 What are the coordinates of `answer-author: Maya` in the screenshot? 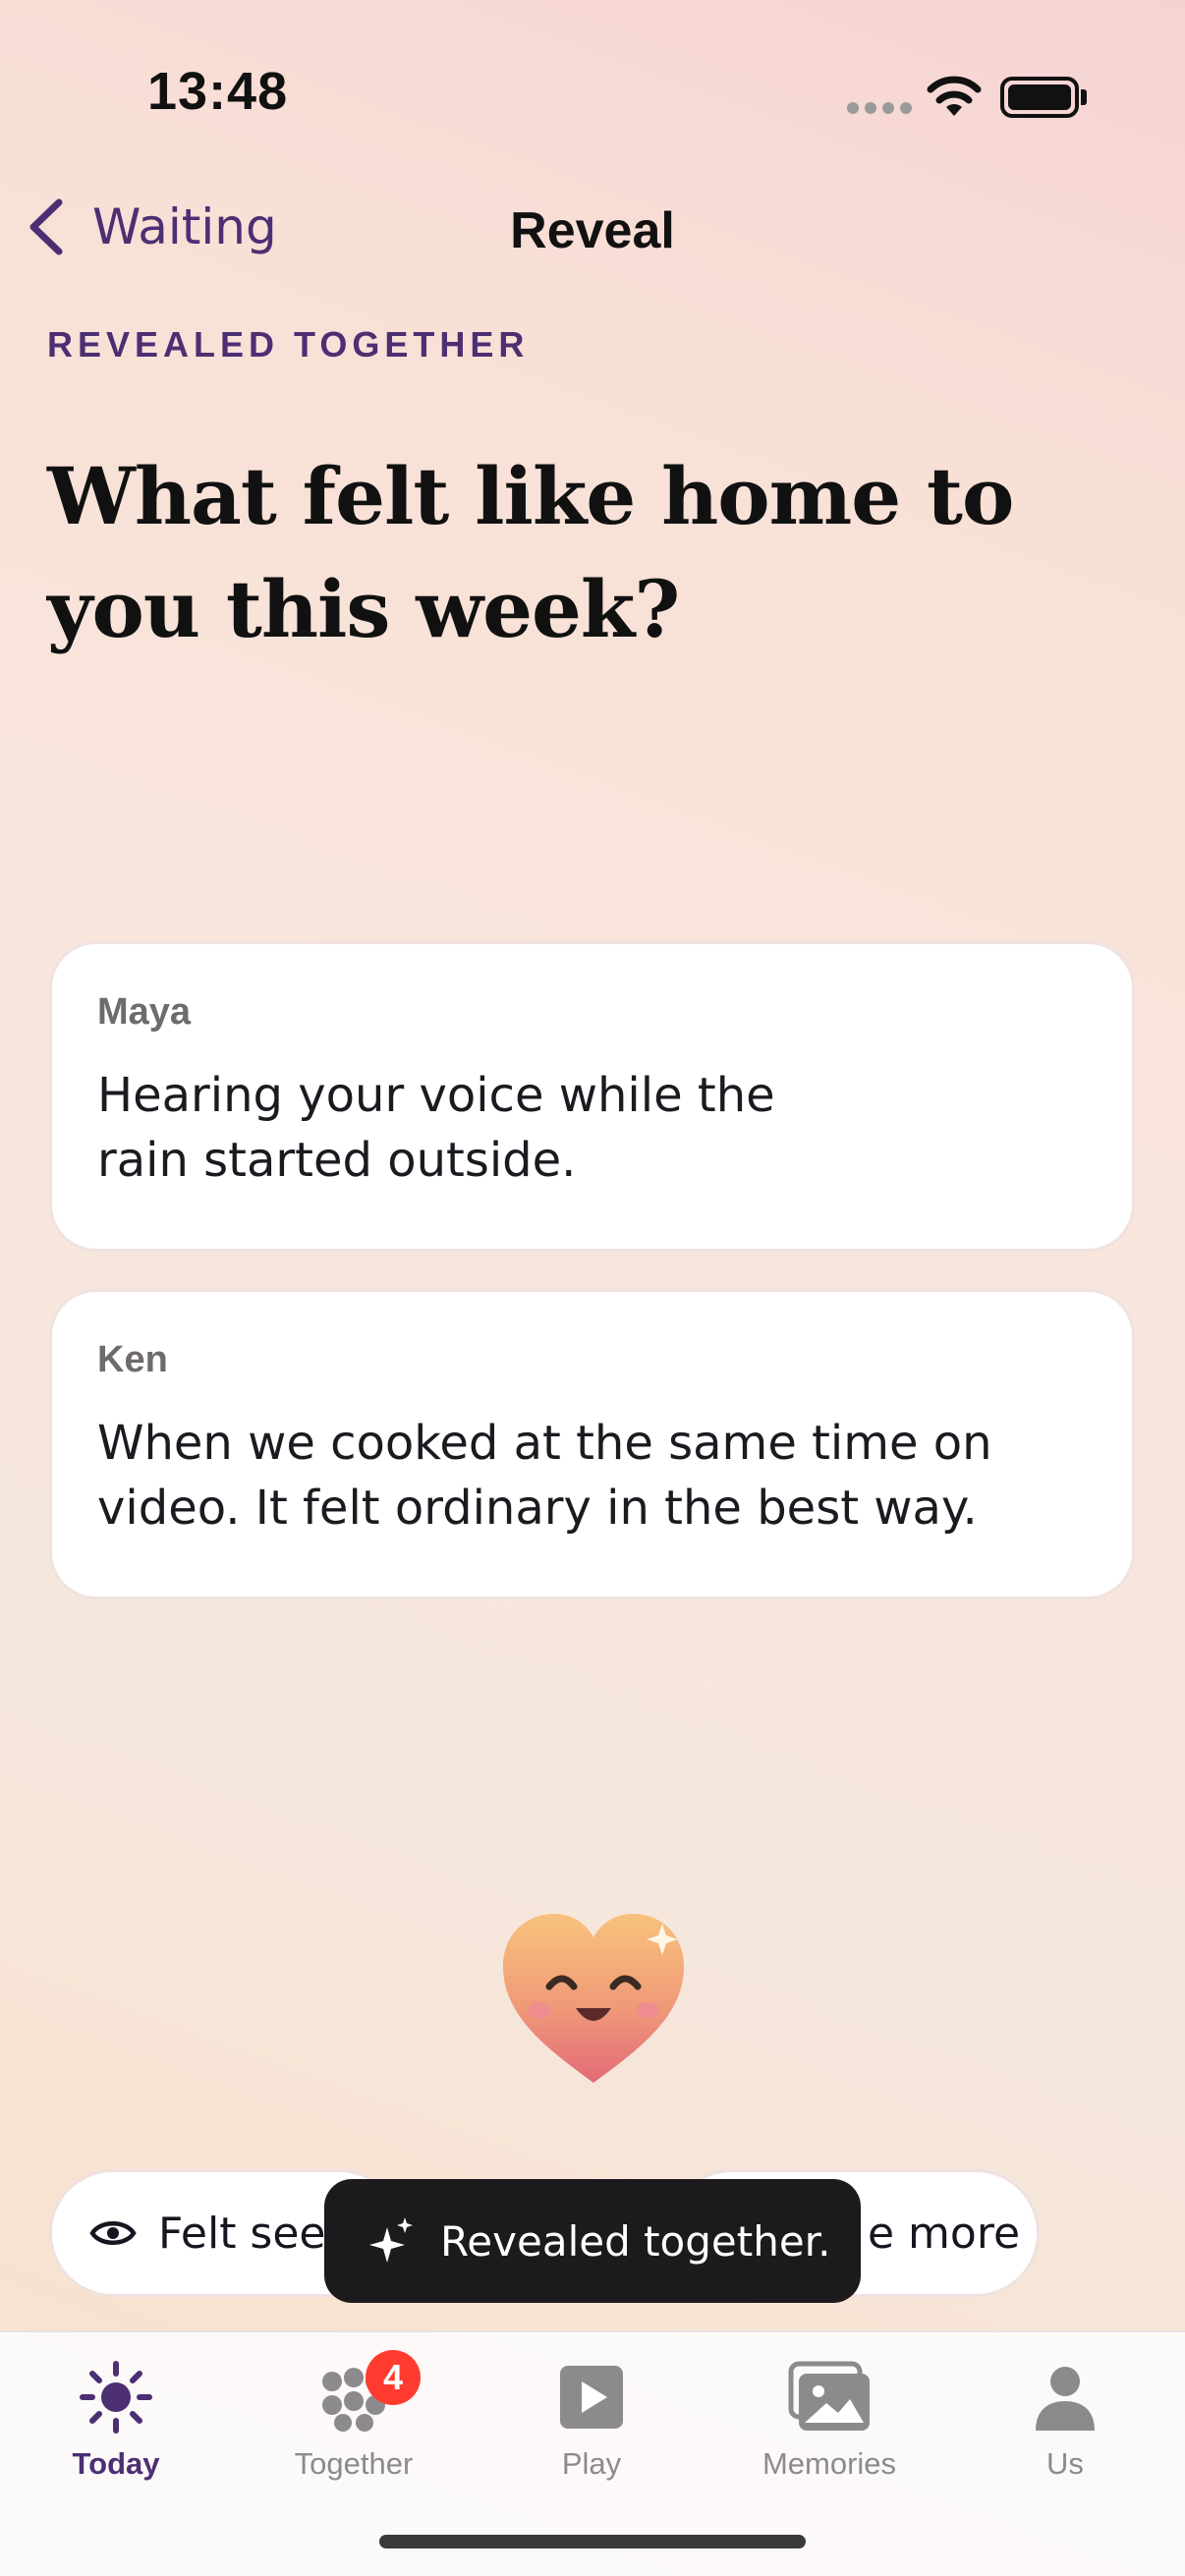 It's located at (145, 1012).